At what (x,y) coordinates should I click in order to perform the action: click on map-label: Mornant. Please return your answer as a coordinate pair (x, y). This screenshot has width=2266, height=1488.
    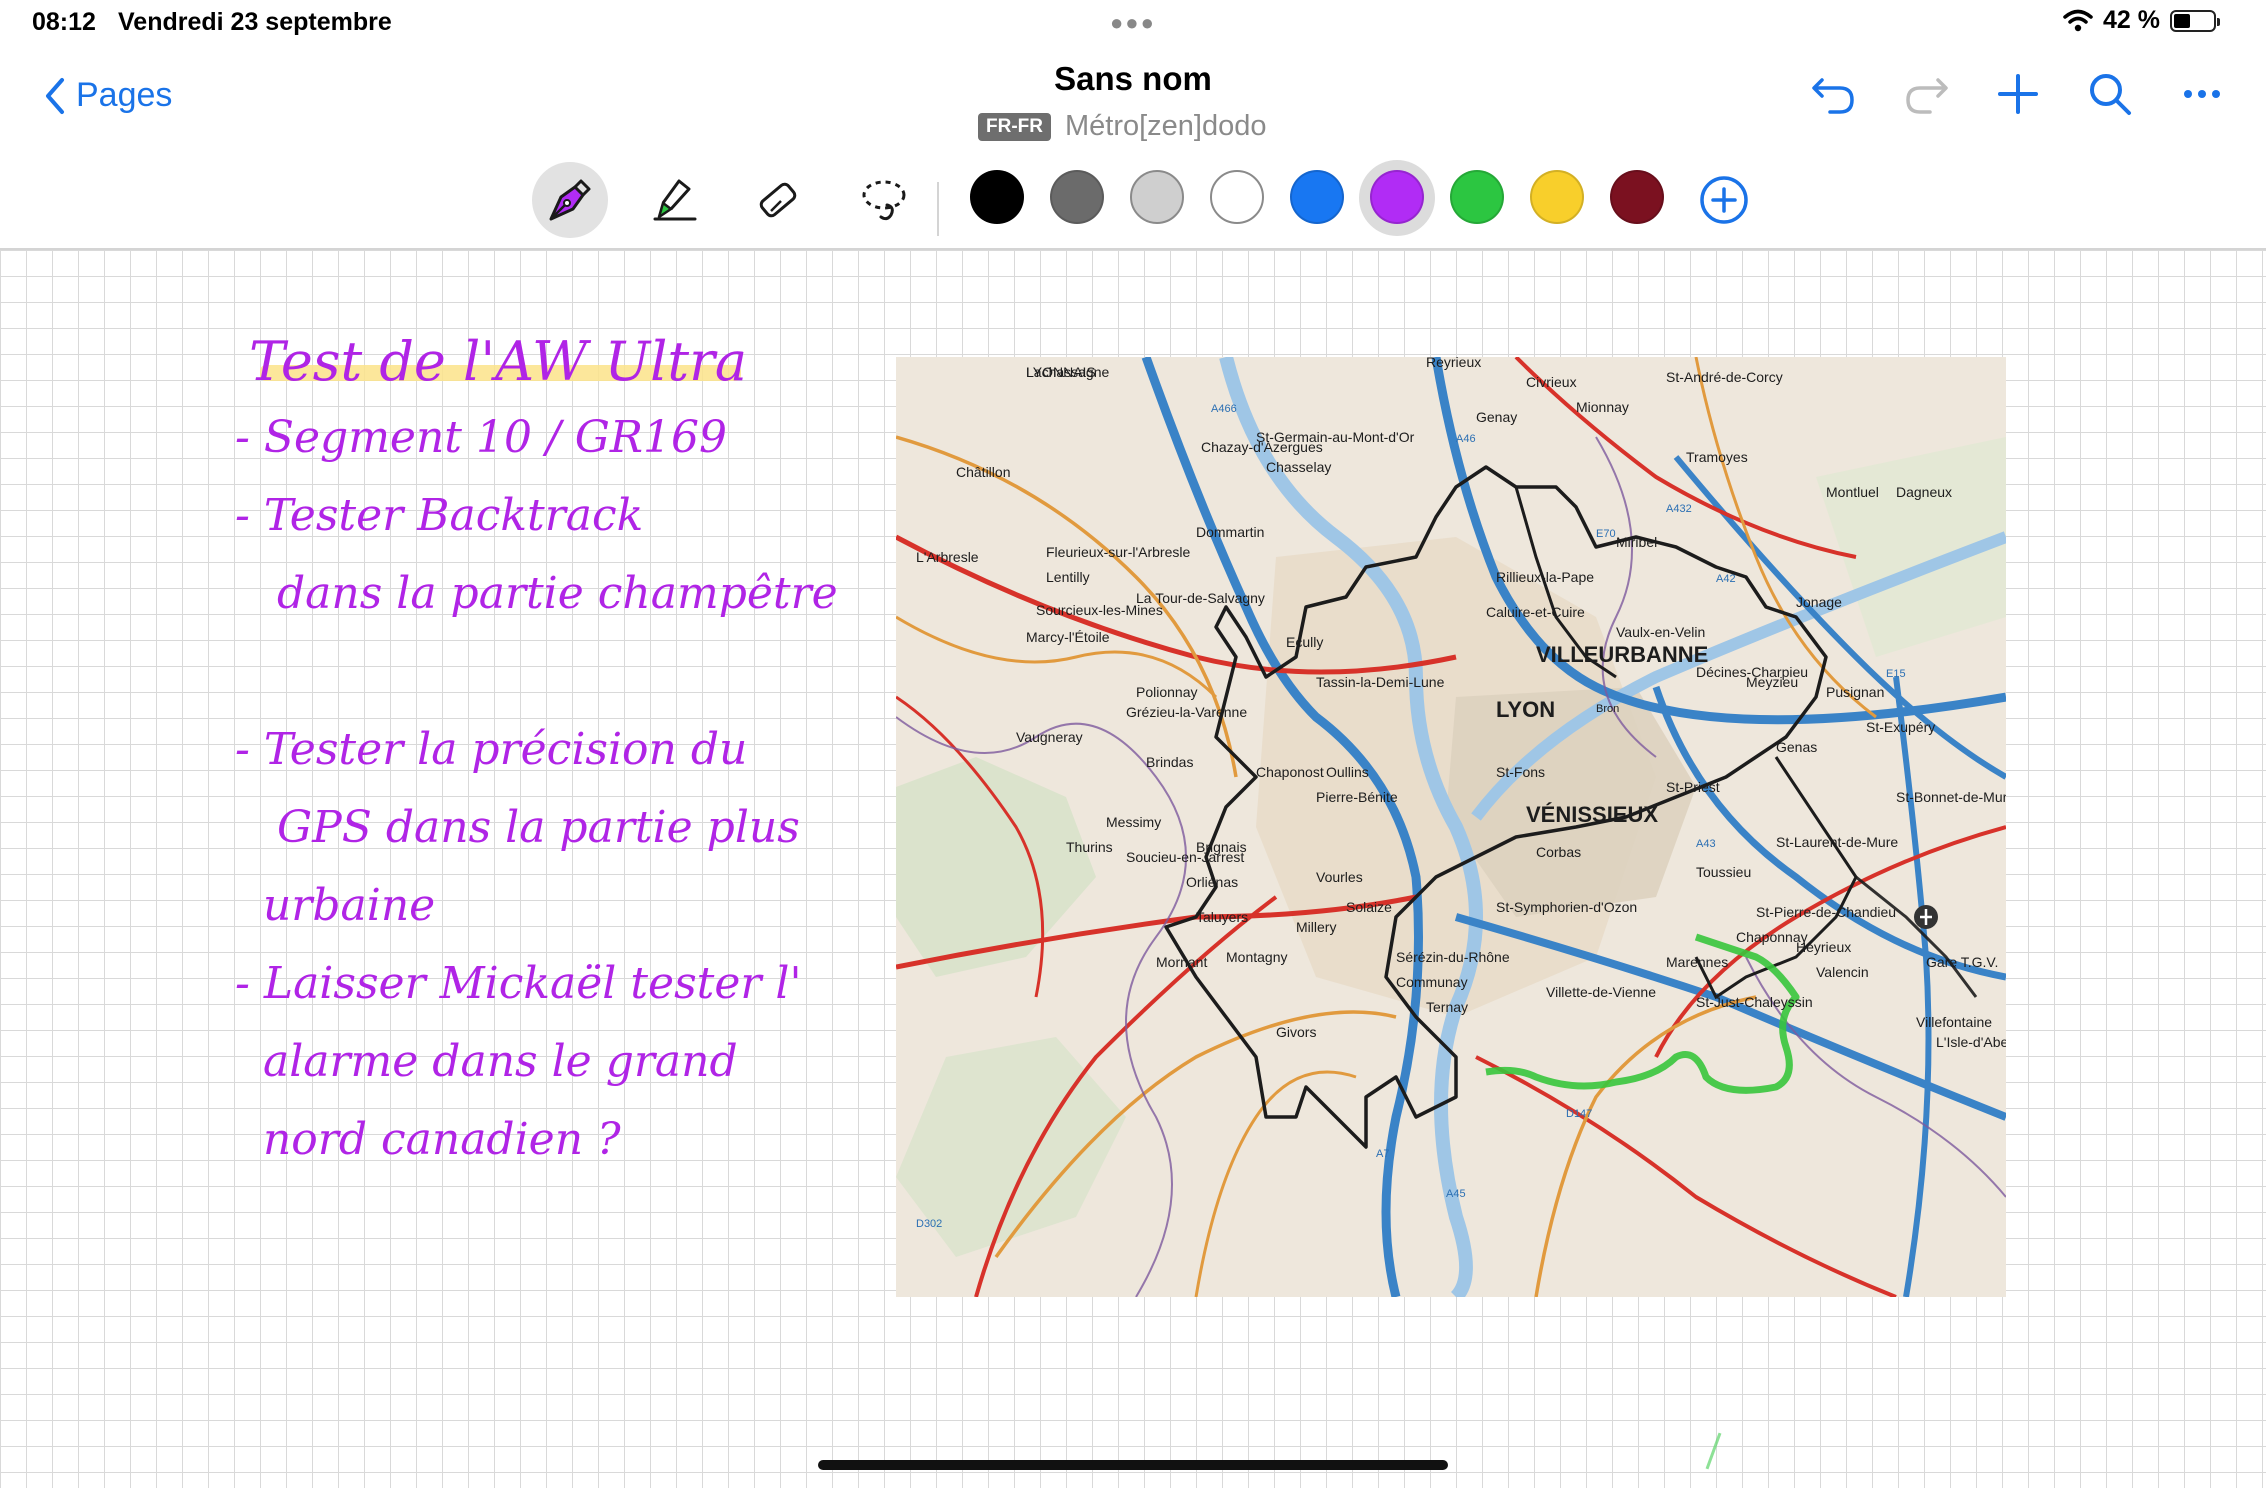
    Looking at the image, I should click on (1181, 962).